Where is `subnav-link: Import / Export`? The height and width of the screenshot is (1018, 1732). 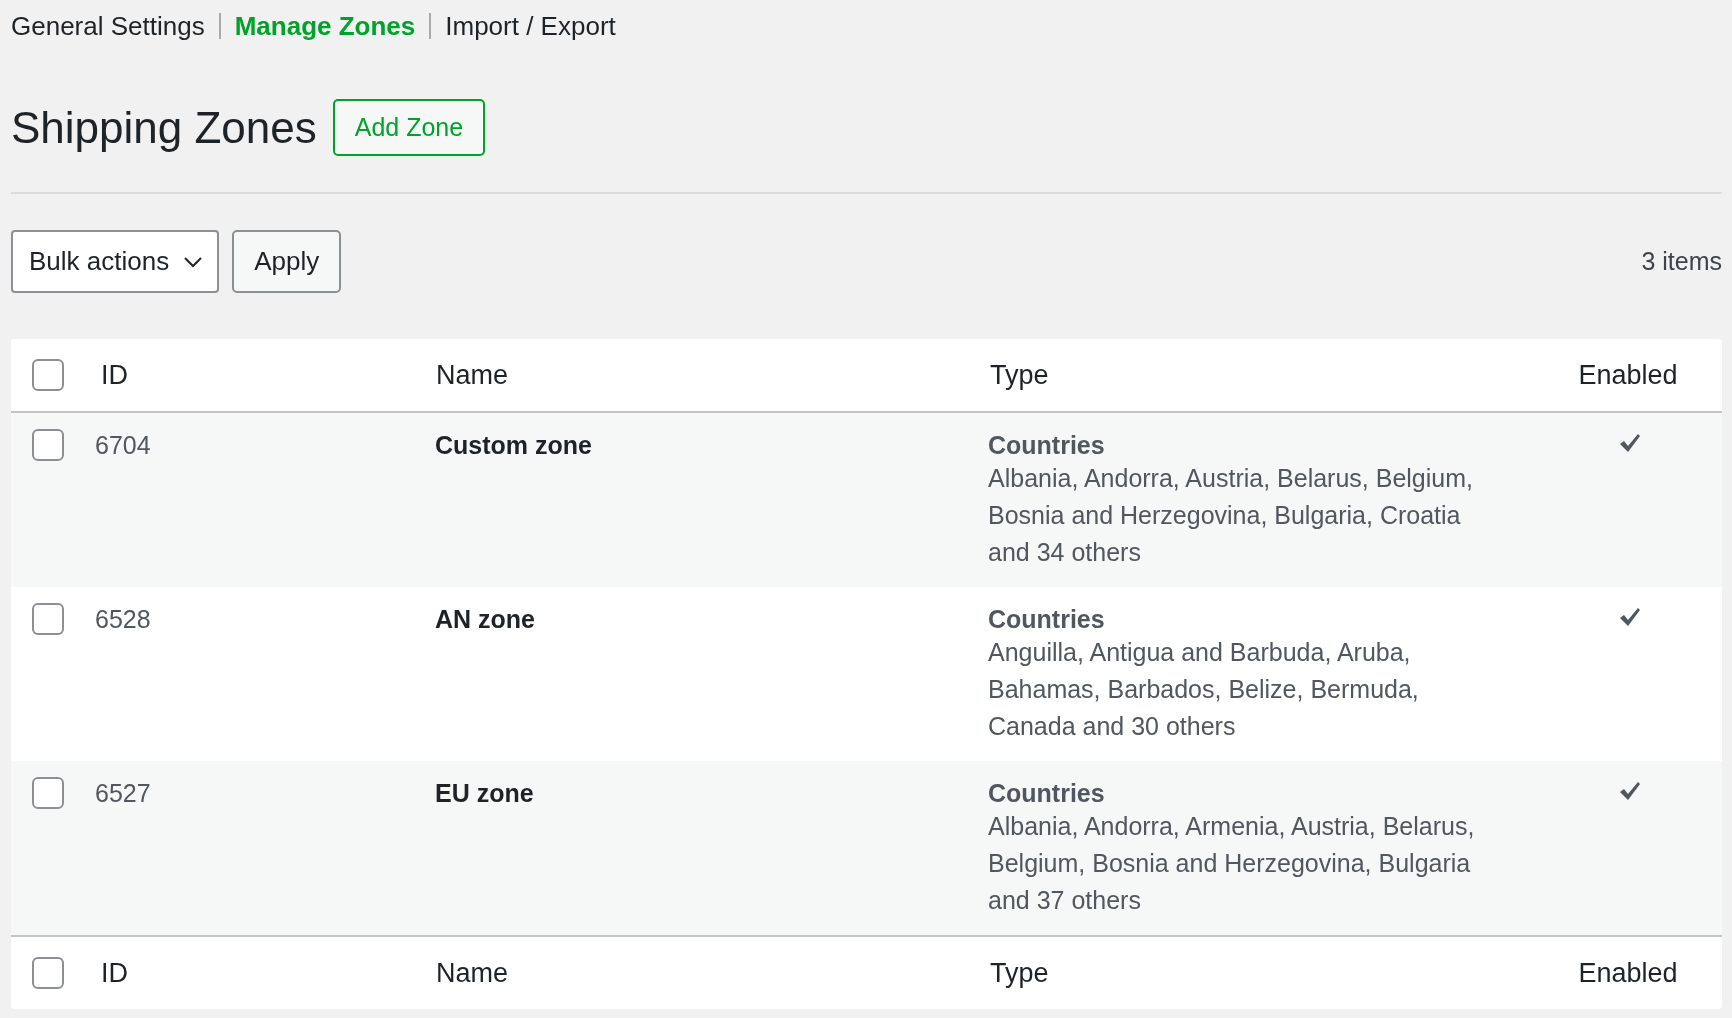
subnav-link: Import / Export is located at coordinates (530, 26).